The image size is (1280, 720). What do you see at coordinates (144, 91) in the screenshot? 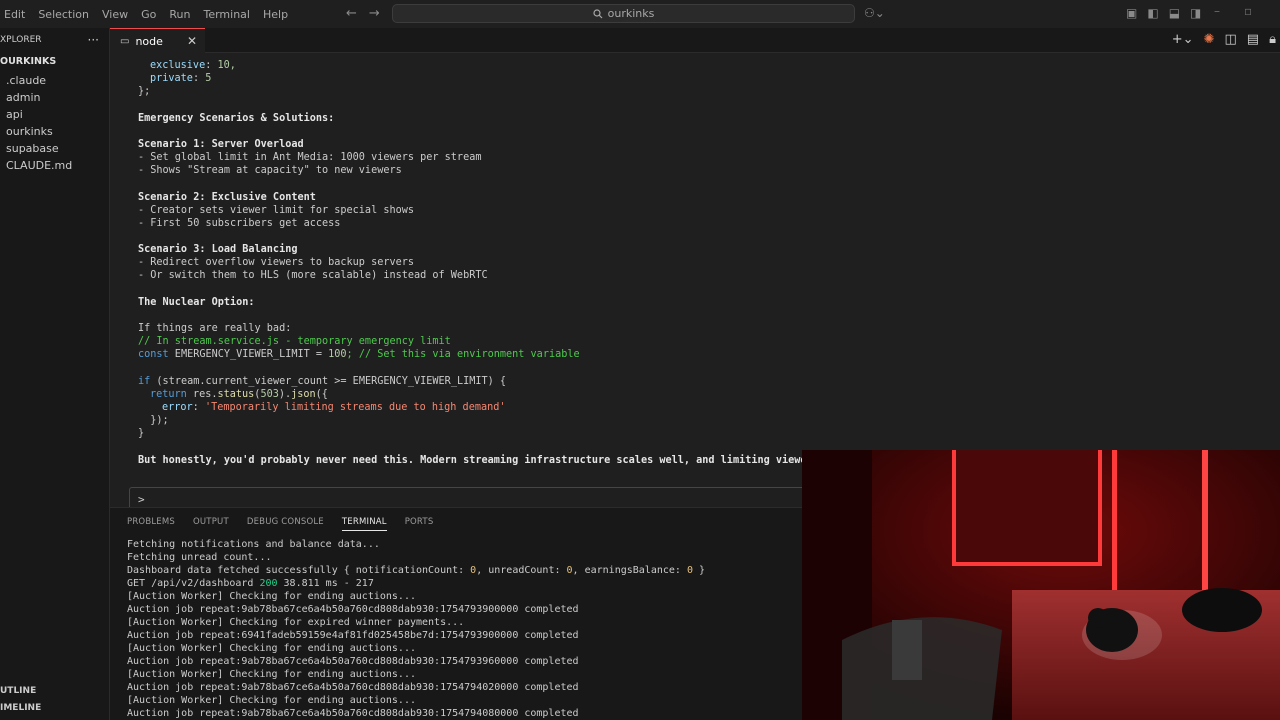
I see `code-line: };` at bounding box center [144, 91].